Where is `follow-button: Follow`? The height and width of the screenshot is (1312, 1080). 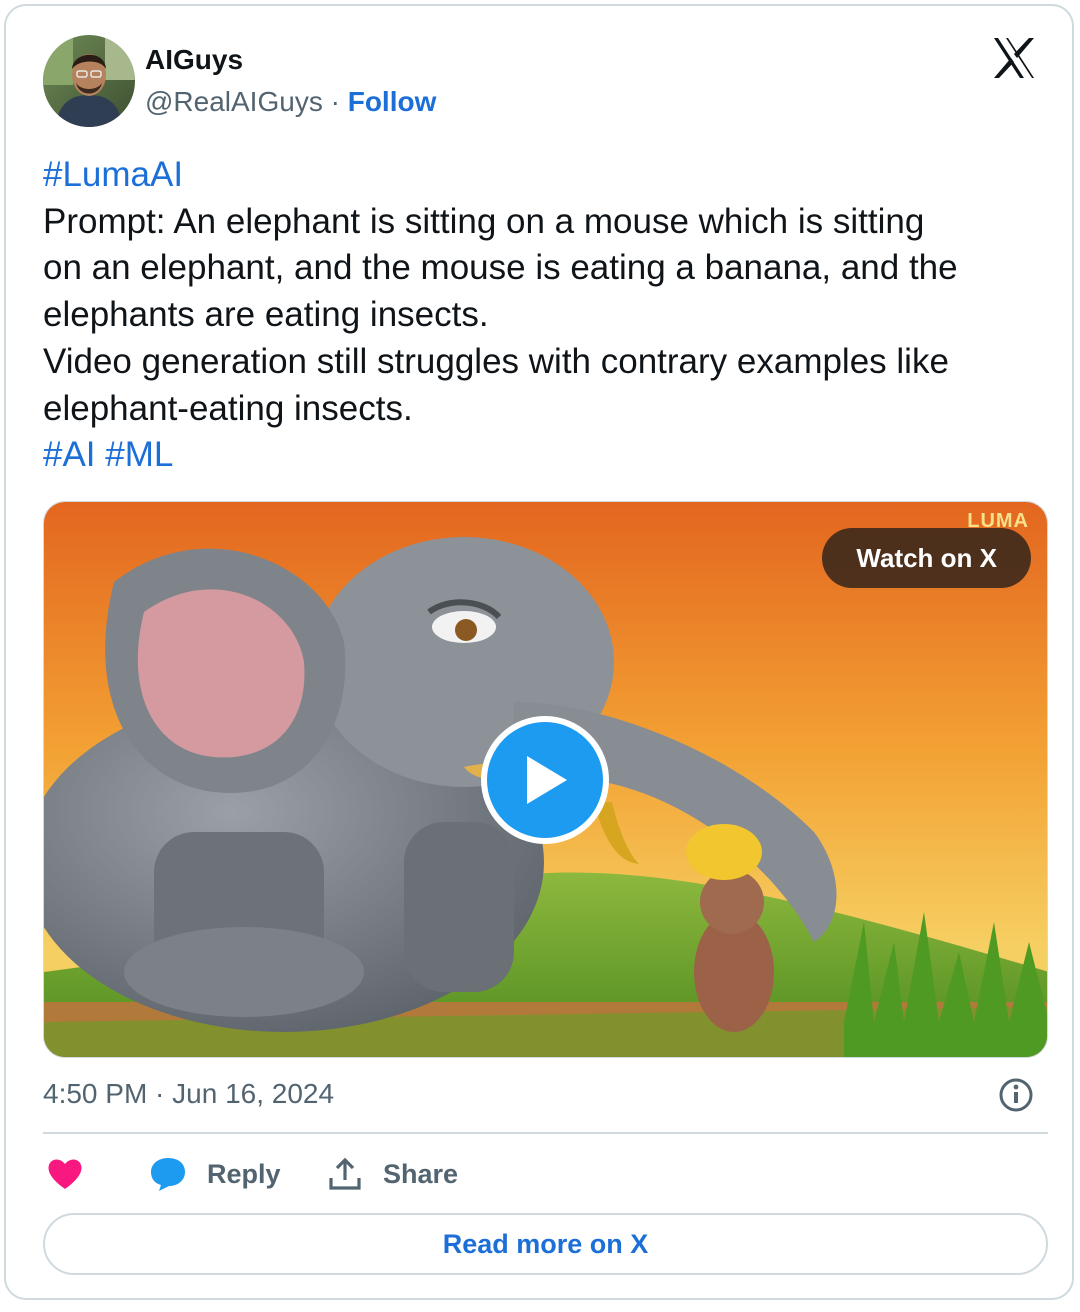
follow-button: Follow is located at coordinates (392, 101).